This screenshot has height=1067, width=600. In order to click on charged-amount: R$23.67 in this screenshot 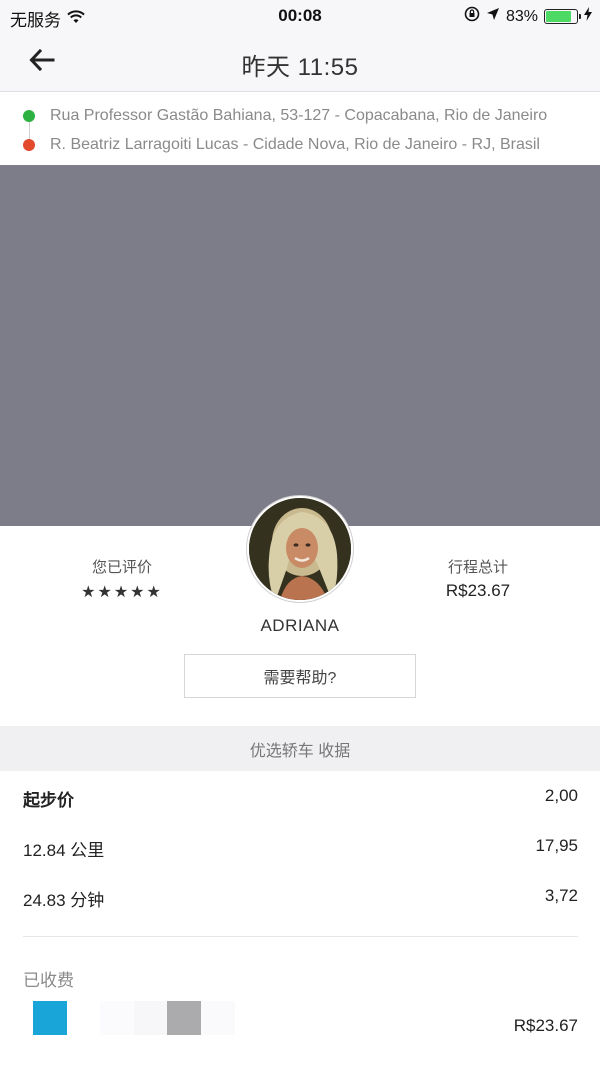, I will do `click(545, 1025)`.